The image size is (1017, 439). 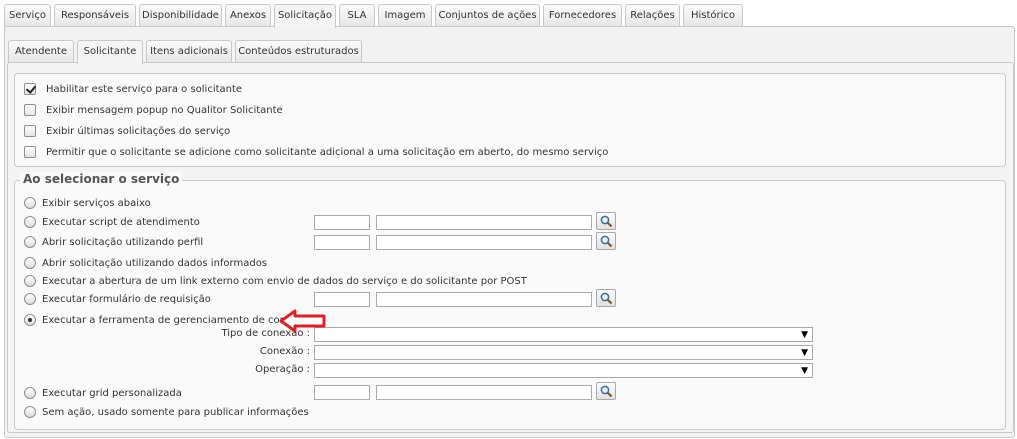 What do you see at coordinates (342, 299) in the screenshot?
I see `formulario-code-input` at bounding box center [342, 299].